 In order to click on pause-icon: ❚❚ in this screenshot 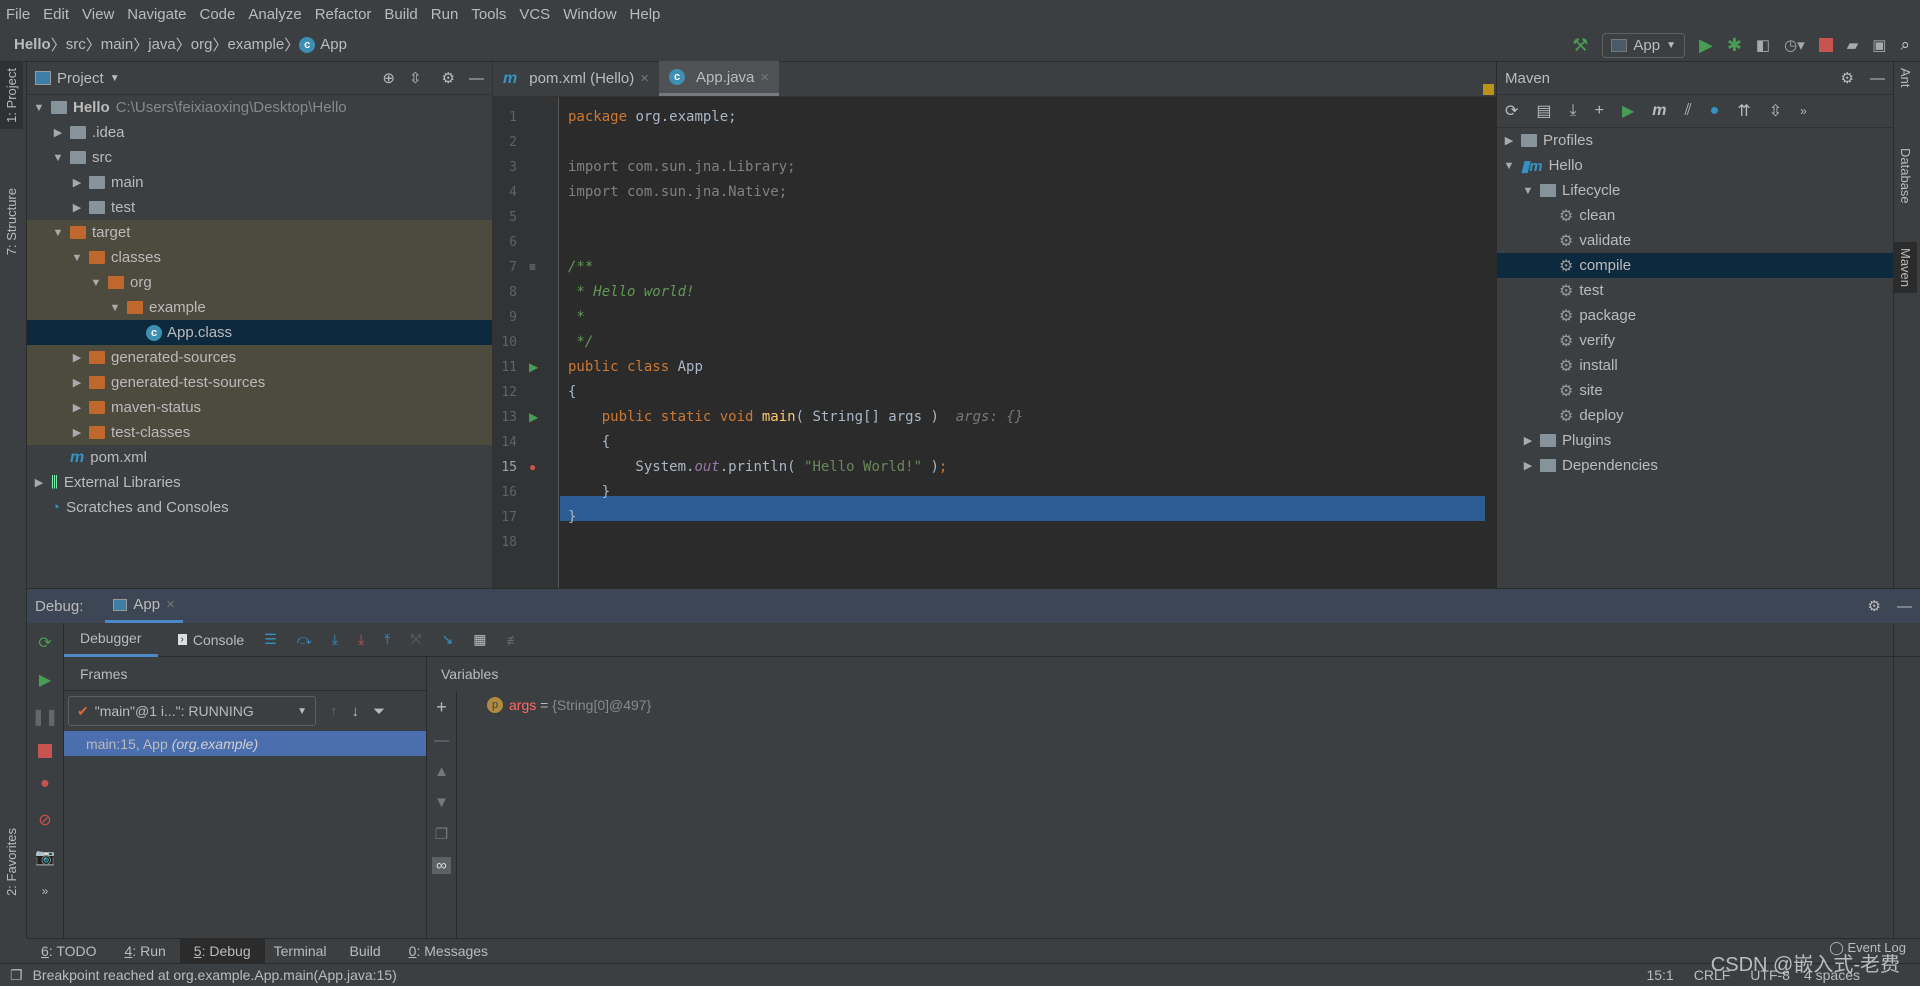, I will do `click(45, 717)`.